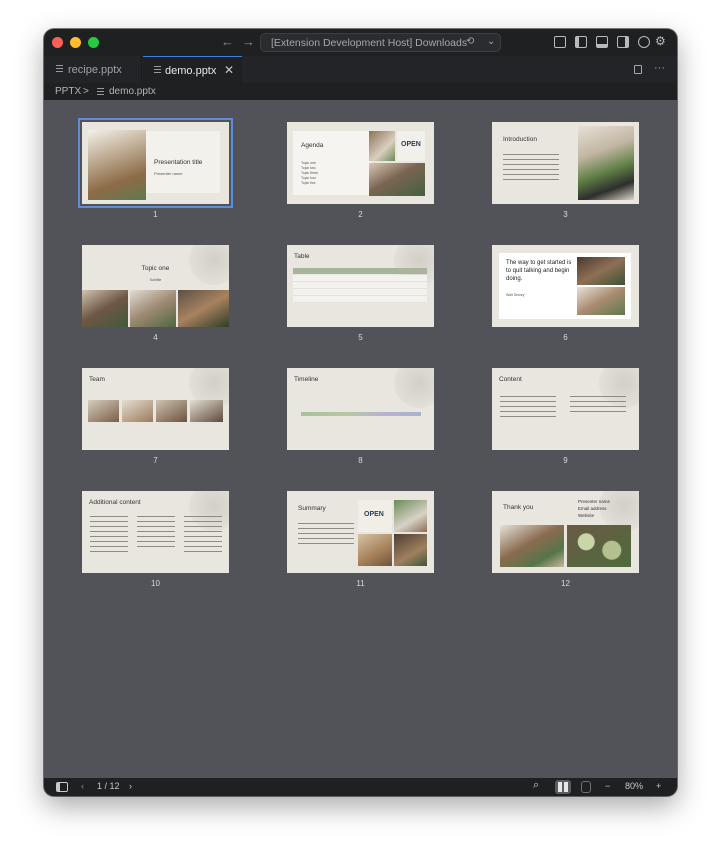 Image resolution: width=720 pixels, height=854 pixels. What do you see at coordinates (360, 214) in the screenshot?
I see `slide-number: 2` at bounding box center [360, 214].